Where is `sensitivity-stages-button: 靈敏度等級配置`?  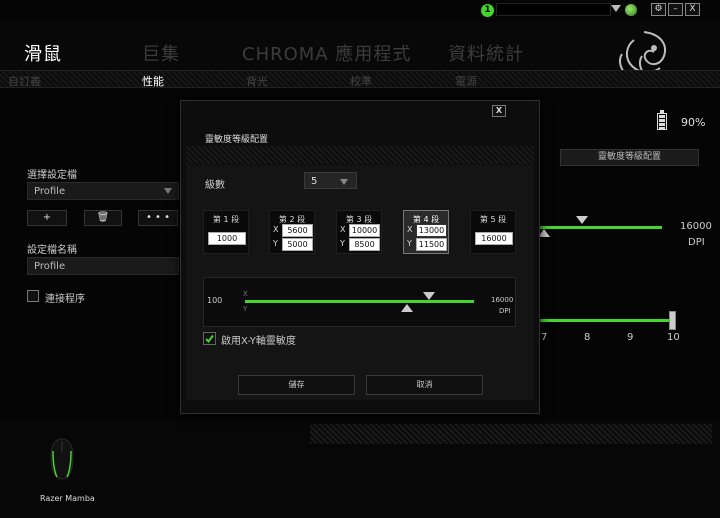 sensitivity-stages-button: 靈敏度等級配置 is located at coordinates (629, 157).